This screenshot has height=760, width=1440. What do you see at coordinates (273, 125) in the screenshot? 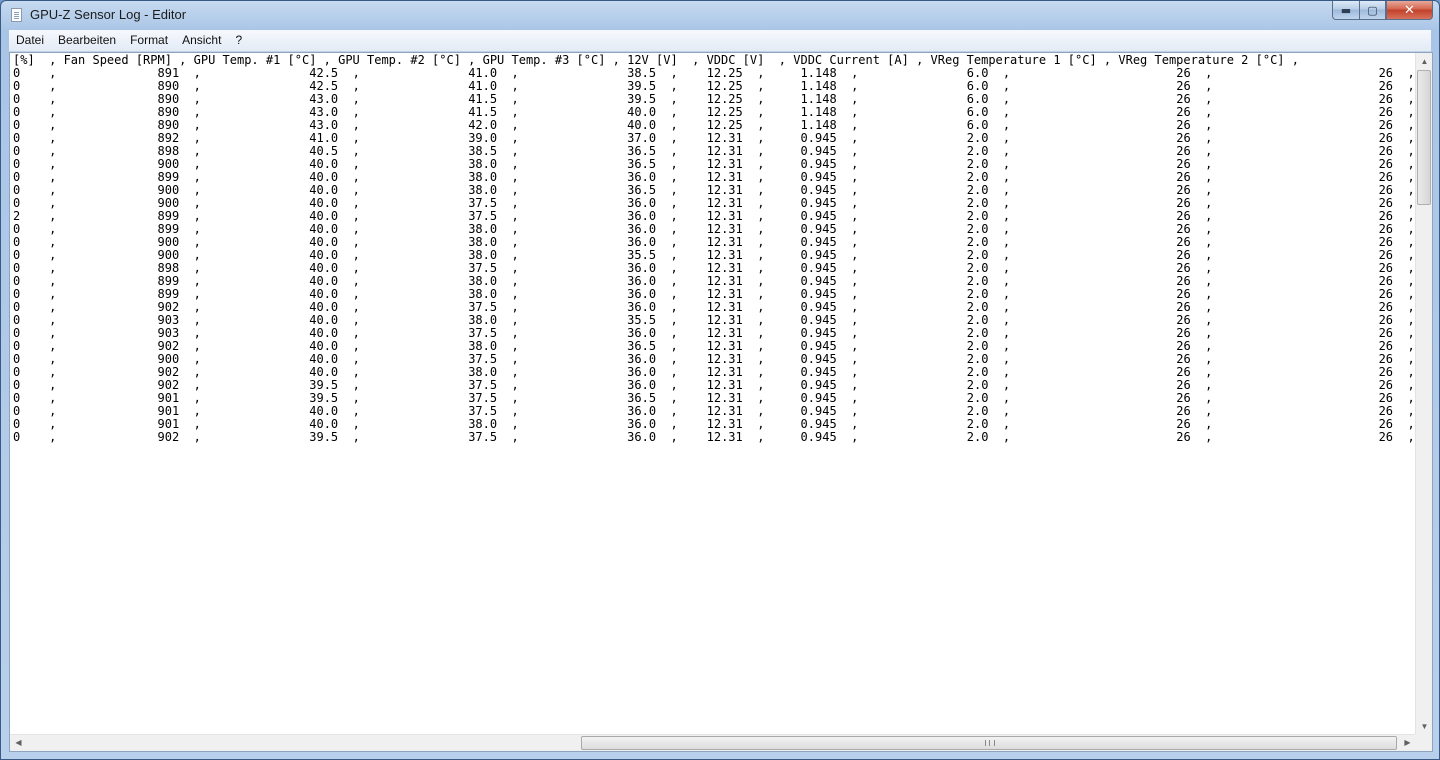
I see `log-cell: 43.0` at bounding box center [273, 125].